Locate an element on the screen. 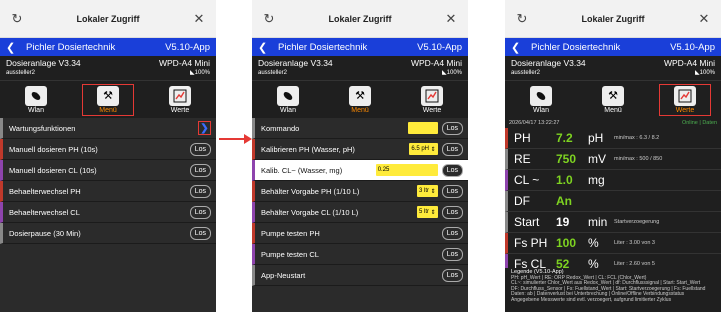  list-item-label: Wartungsfunktionen is located at coordinates (42, 128).